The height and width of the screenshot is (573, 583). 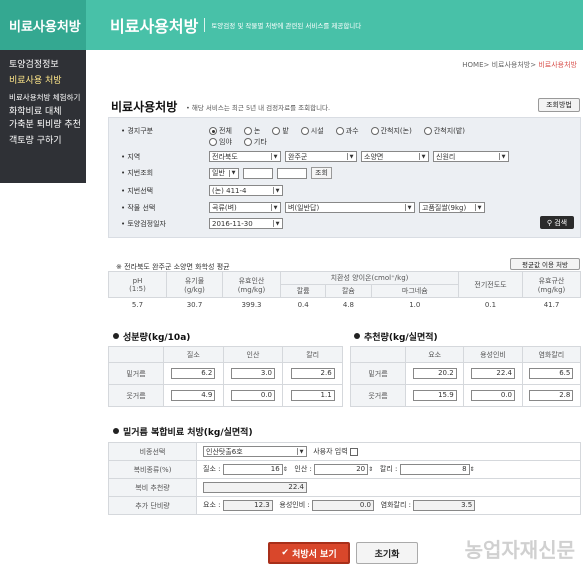 I want to click on sidebar-item-chemical-replace: 화학비료 대체, so click(x=43, y=111).